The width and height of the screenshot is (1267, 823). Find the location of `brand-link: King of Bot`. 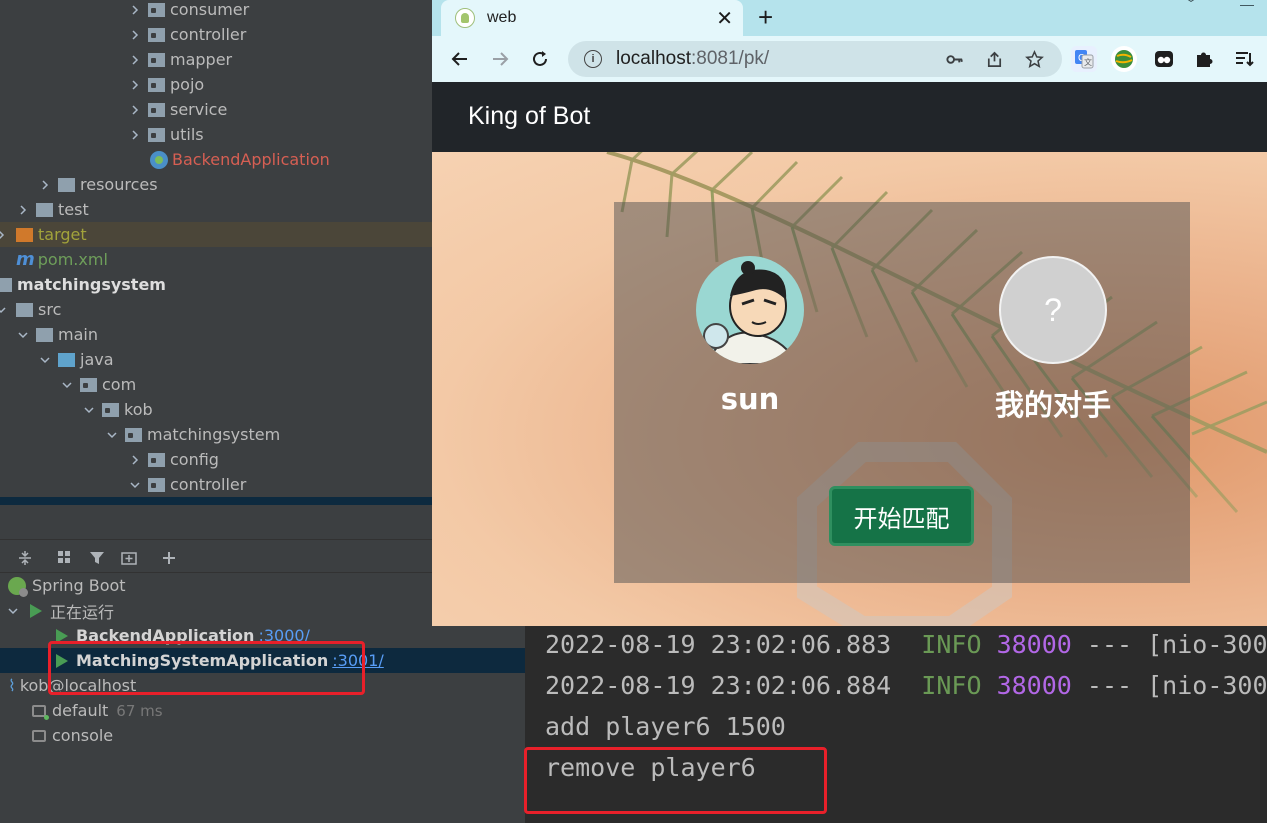

brand-link: King of Bot is located at coordinates (529, 116).